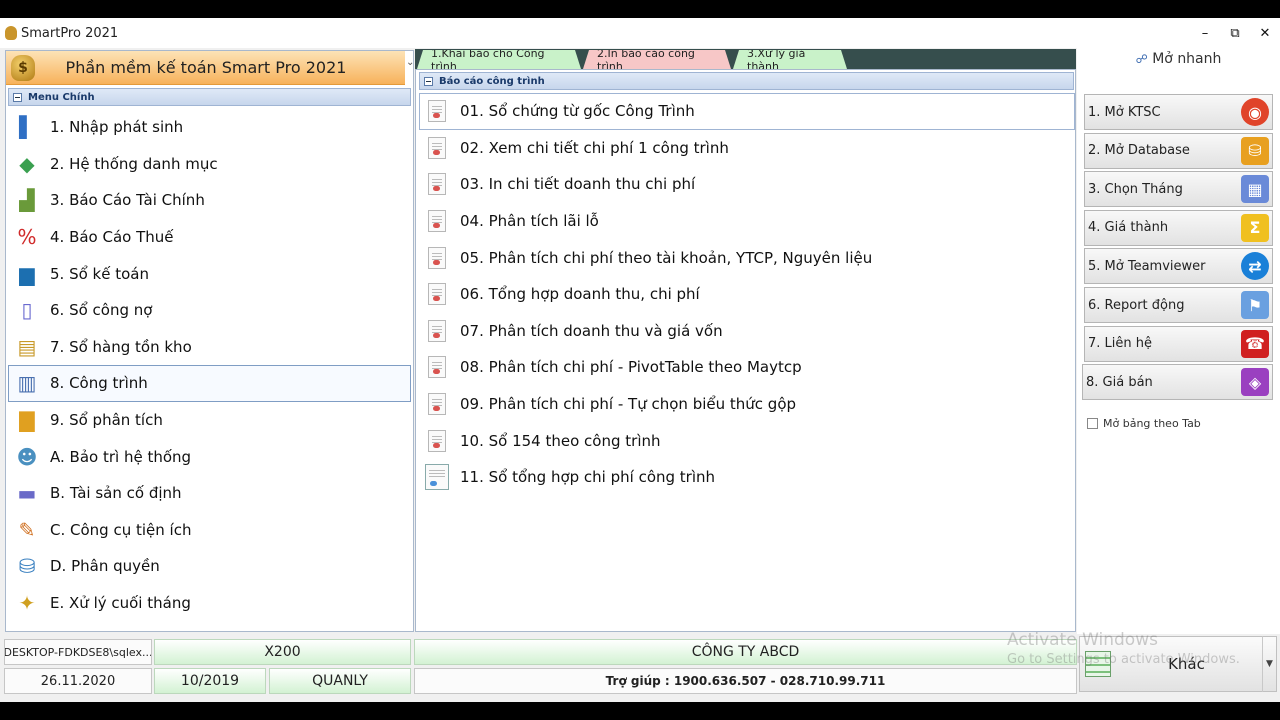  I want to click on quick-button-label: 7. Liên hệ, so click(1120, 344).